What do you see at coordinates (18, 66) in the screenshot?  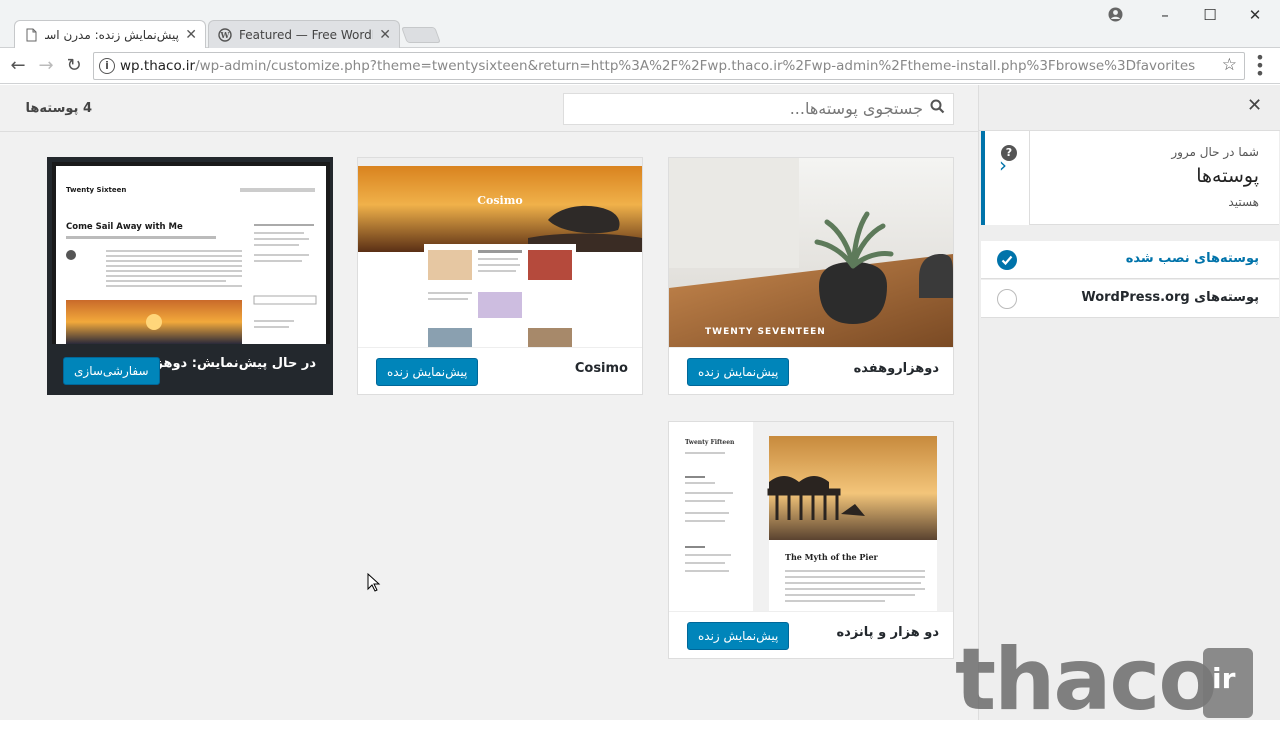 I see `back-icon: ←` at bounding box center [18, 66].